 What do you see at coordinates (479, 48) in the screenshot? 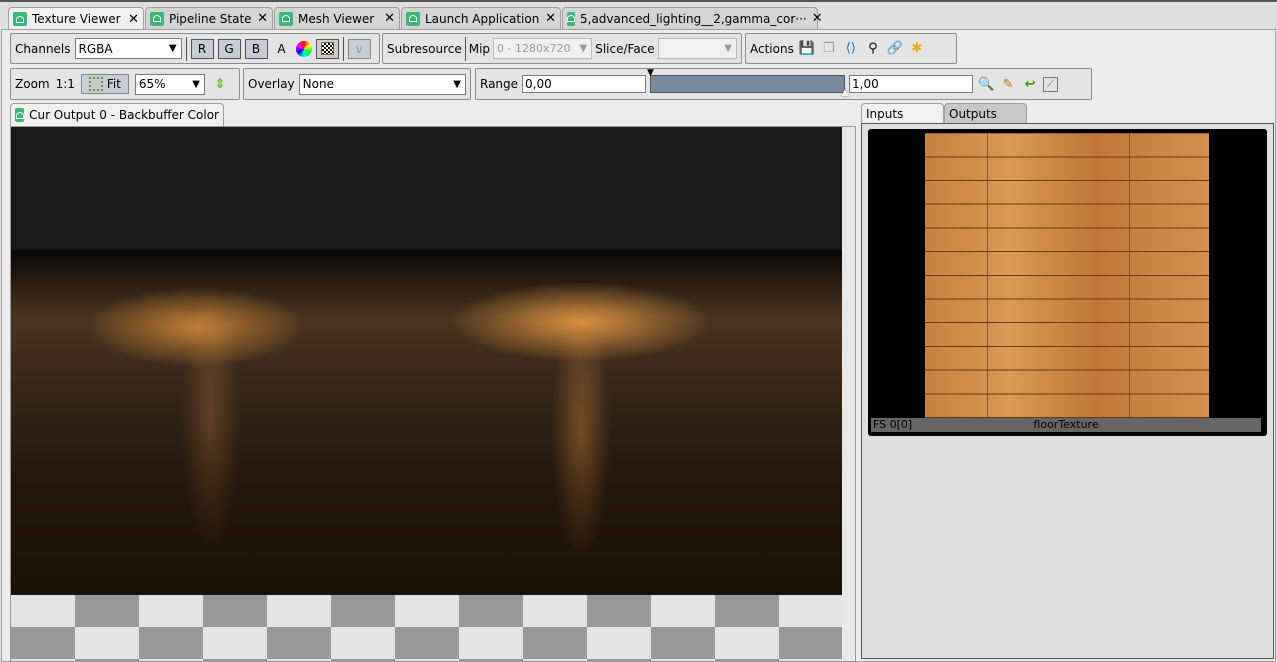
I see `mip-label: Mip` at bounding box center [479, 48].